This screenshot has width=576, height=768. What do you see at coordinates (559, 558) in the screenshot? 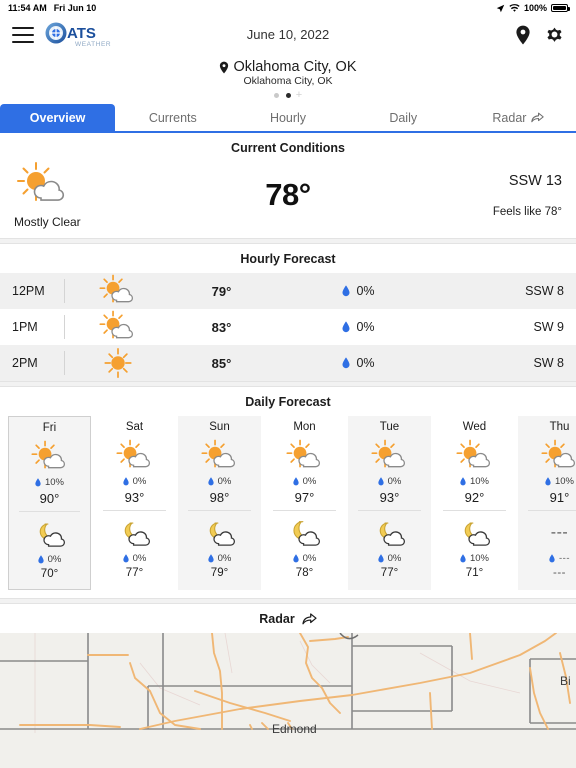
I see `night-precip-wrap: ---` at bounding box center [559, 558].